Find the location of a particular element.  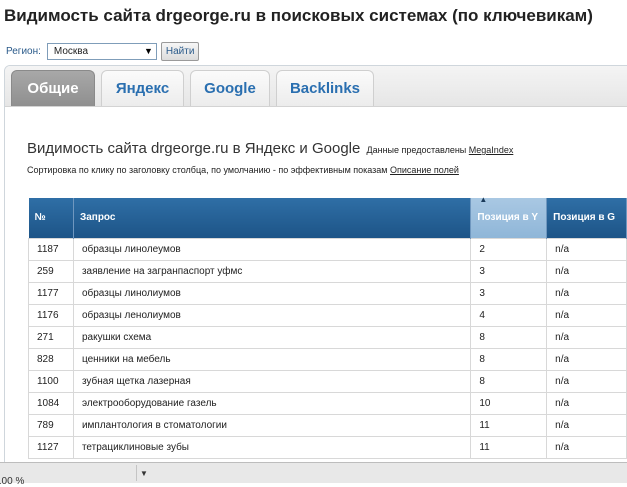

table-row: 1176 образцы ленолиумов 4 n/a is located at coordinates (327, 315).